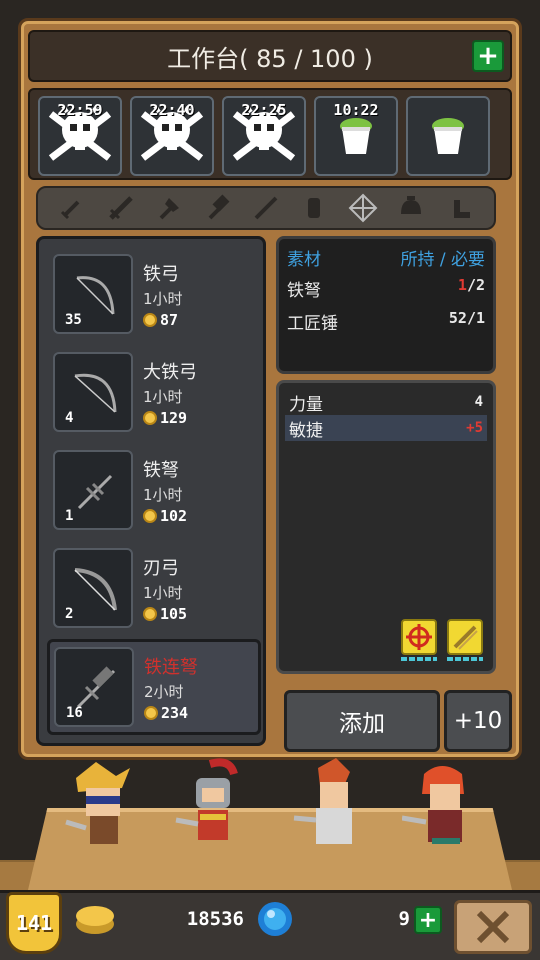  Describe the element at coordinates (314, 208) in the screenshot. I see `shield-icon` at that location.